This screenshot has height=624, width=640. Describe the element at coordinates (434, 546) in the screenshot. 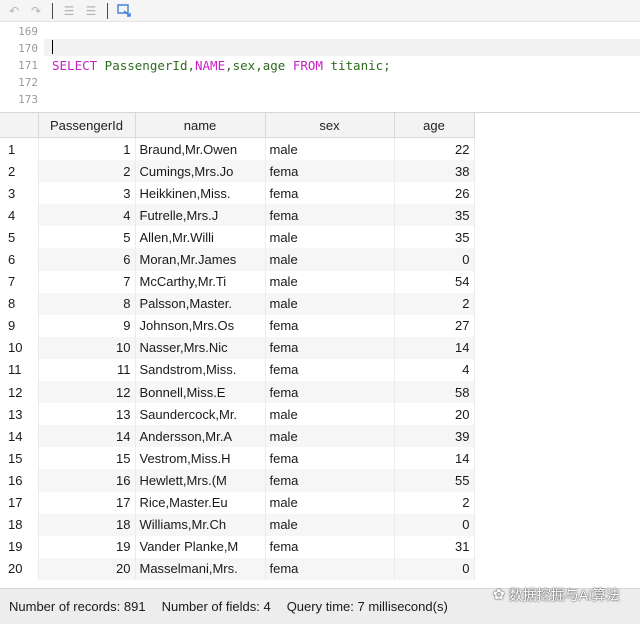

I see `age-cell: 31` at that location.